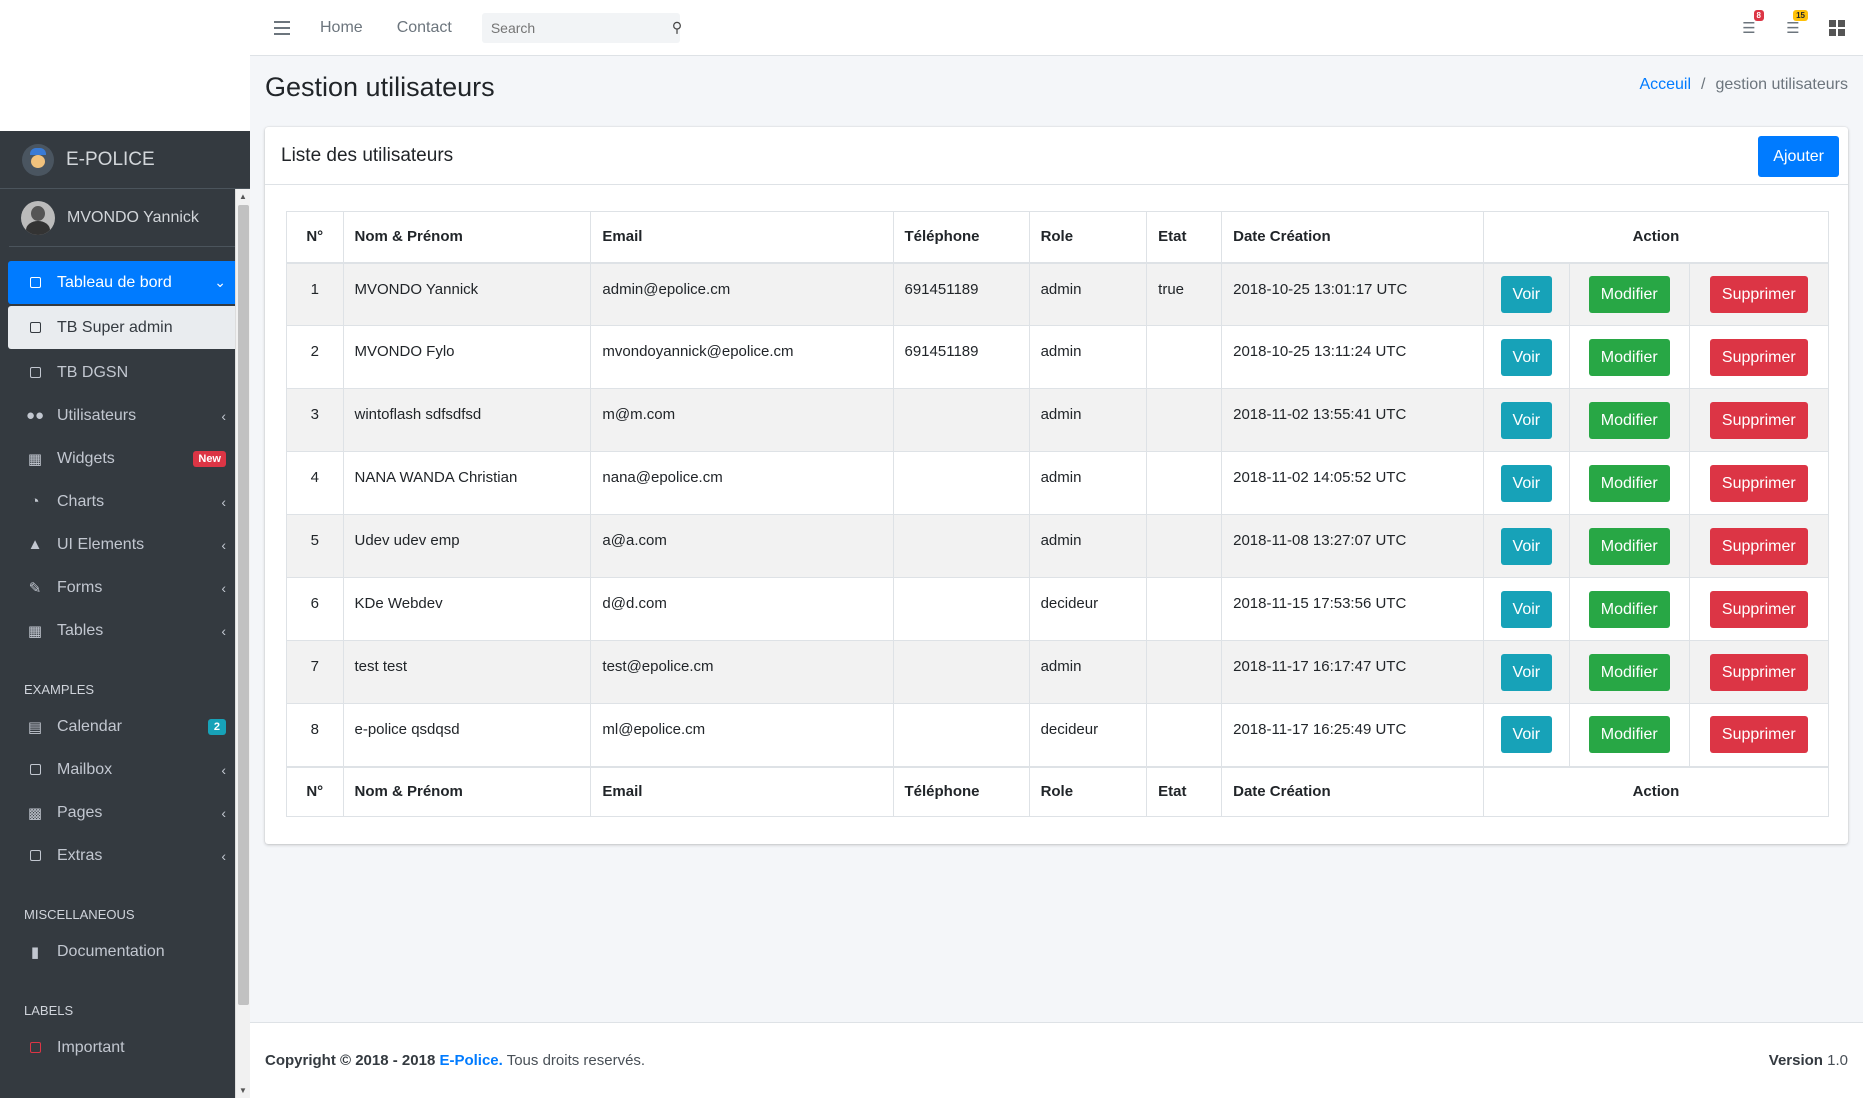 The width and height of the screenshot is (1863, 1098). Describe the element at coordinates (285, 27) in the screenshot. I see `menu-icon` at that location.